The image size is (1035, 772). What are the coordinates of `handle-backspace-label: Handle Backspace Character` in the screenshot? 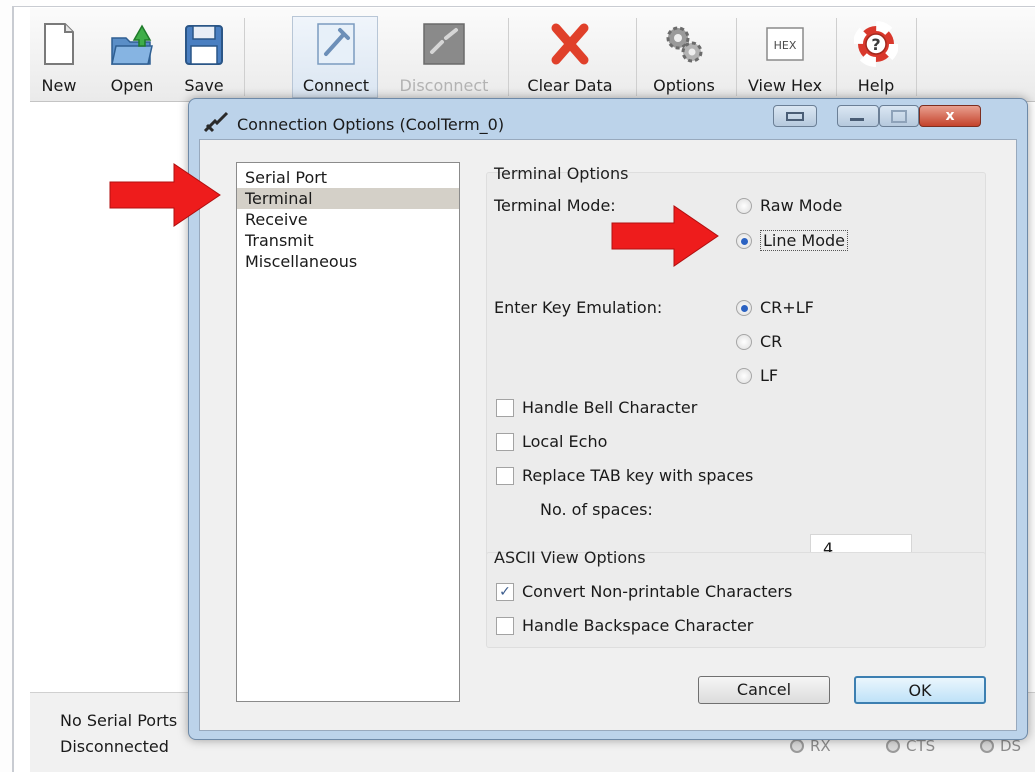 It's located at (638, 625).